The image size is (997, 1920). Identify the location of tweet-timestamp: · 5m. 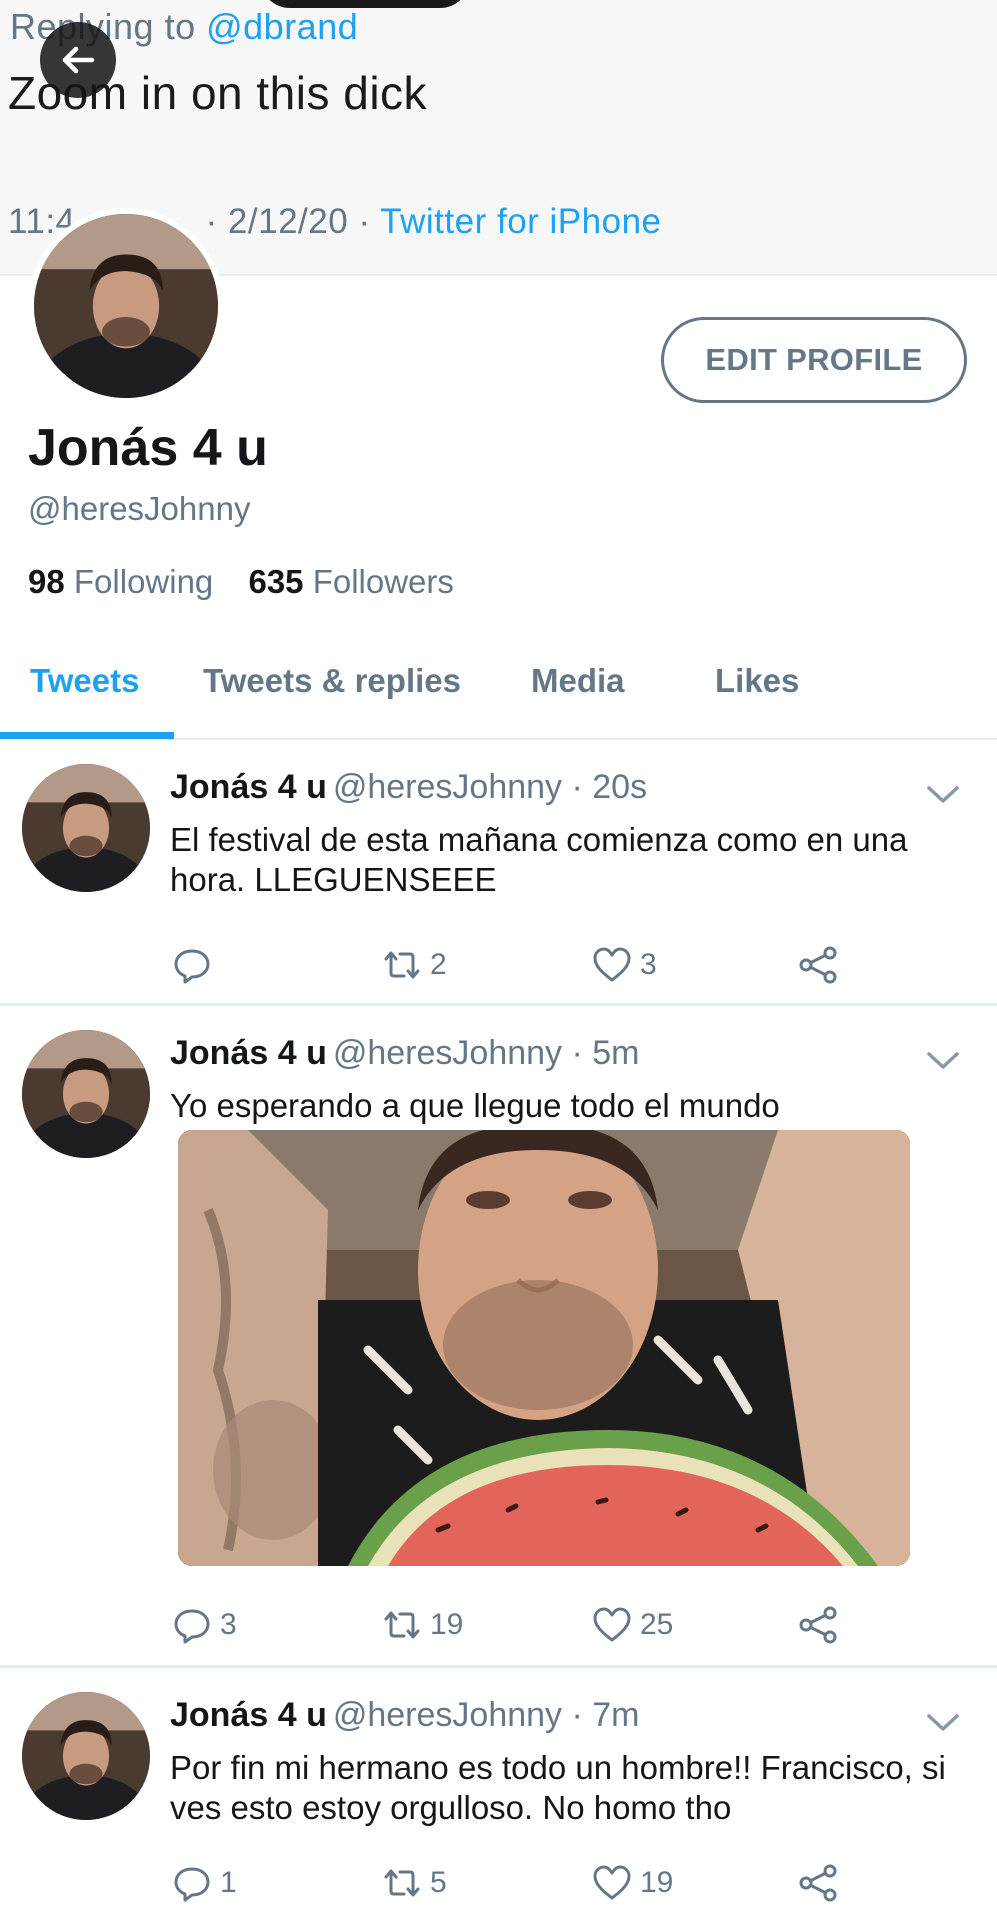
(605, 1053).